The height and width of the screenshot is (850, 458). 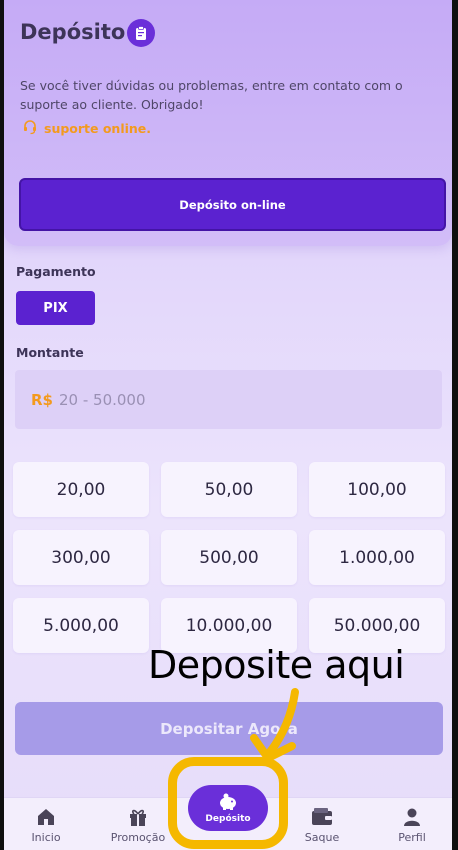 I want to click on payment-label: Pagamento, so click(x=56, y=271).